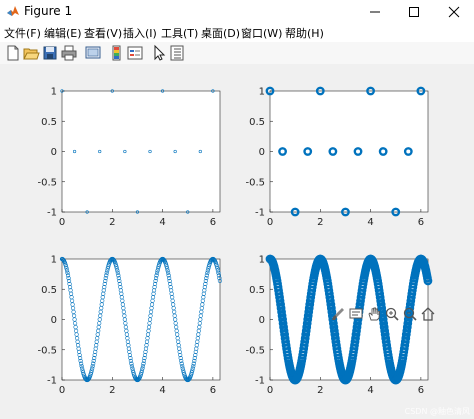 Image resolution: width=474 pixels, height=419 pixels. Describe the element at coordinates (31, 53) in the screenshot. I see `open-file-icon` at that location.